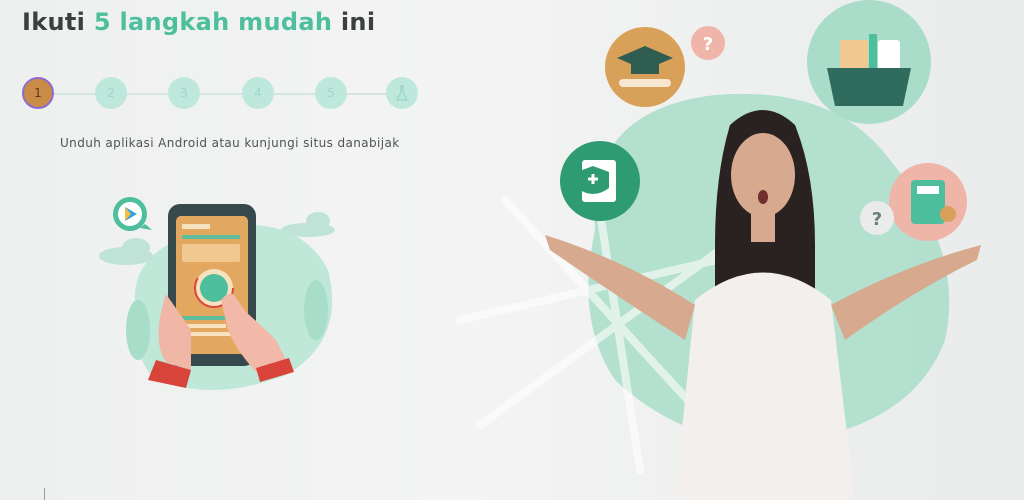  I want to click on step-4: 4, so click(258, 93).